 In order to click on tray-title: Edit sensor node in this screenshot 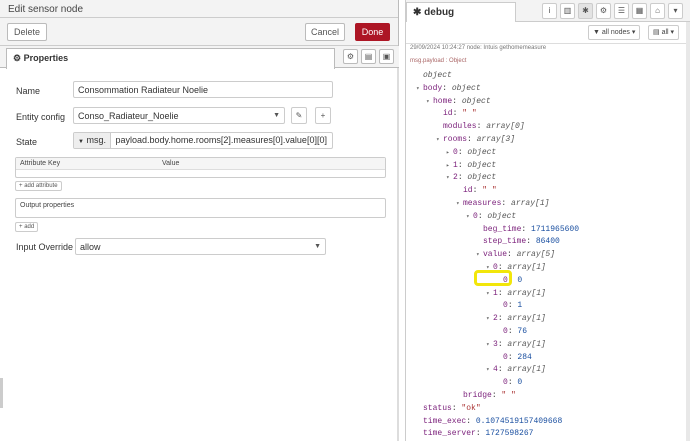, I will do `click(199, 9)`.